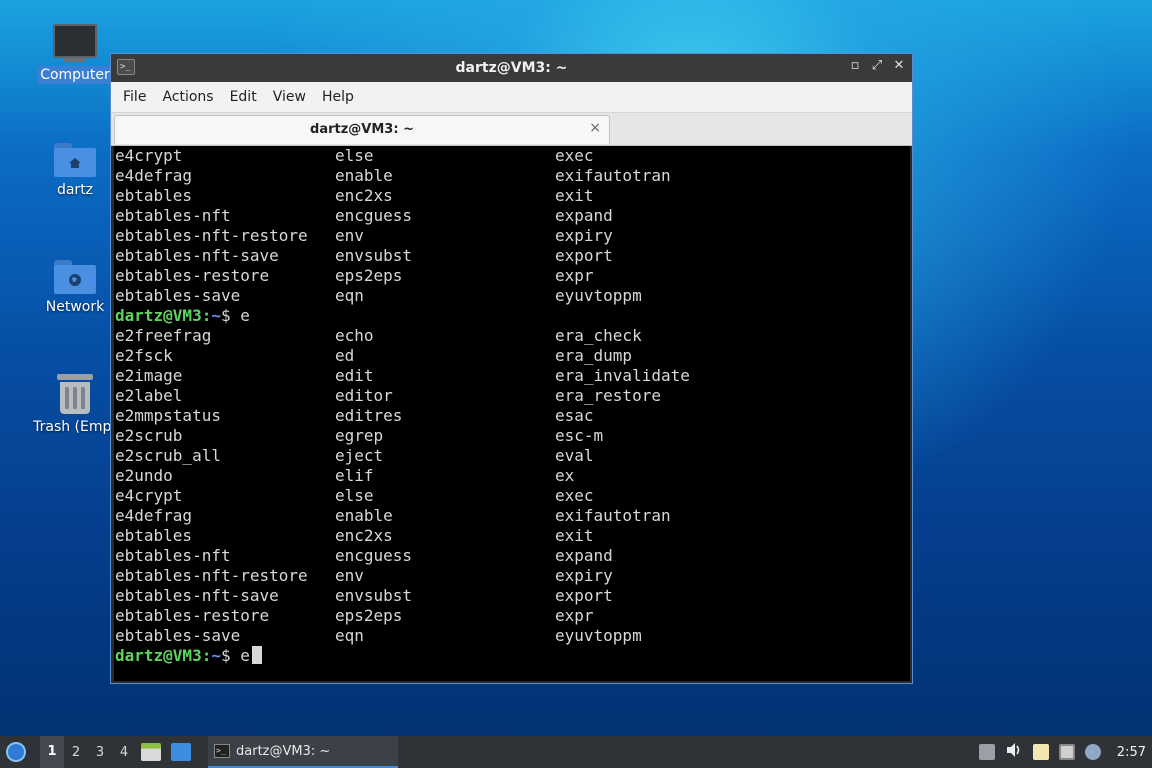 This screenshot has width=1152, height=768. Describe the element at coordinates (362, 129) in the screenshot. I see `terminal-tab: dartz@VM3: ~ ×` at that location.